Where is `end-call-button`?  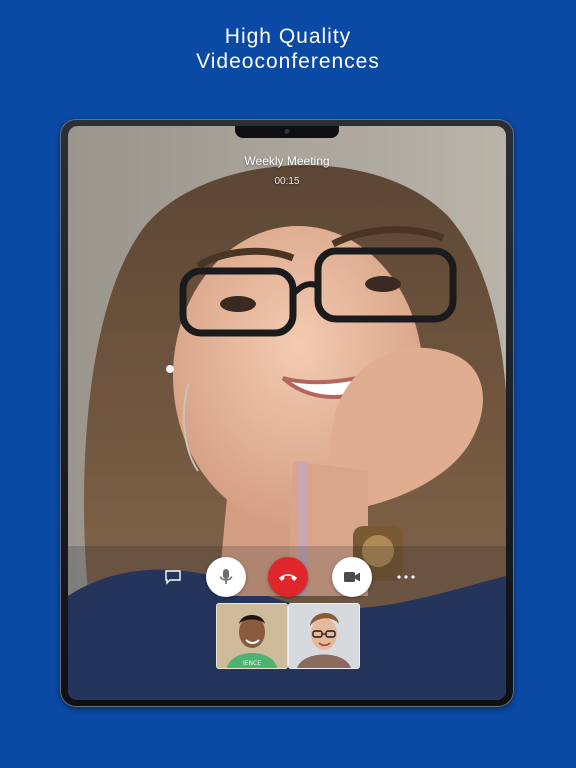
end-call-button is located at coordinates (288, 577).